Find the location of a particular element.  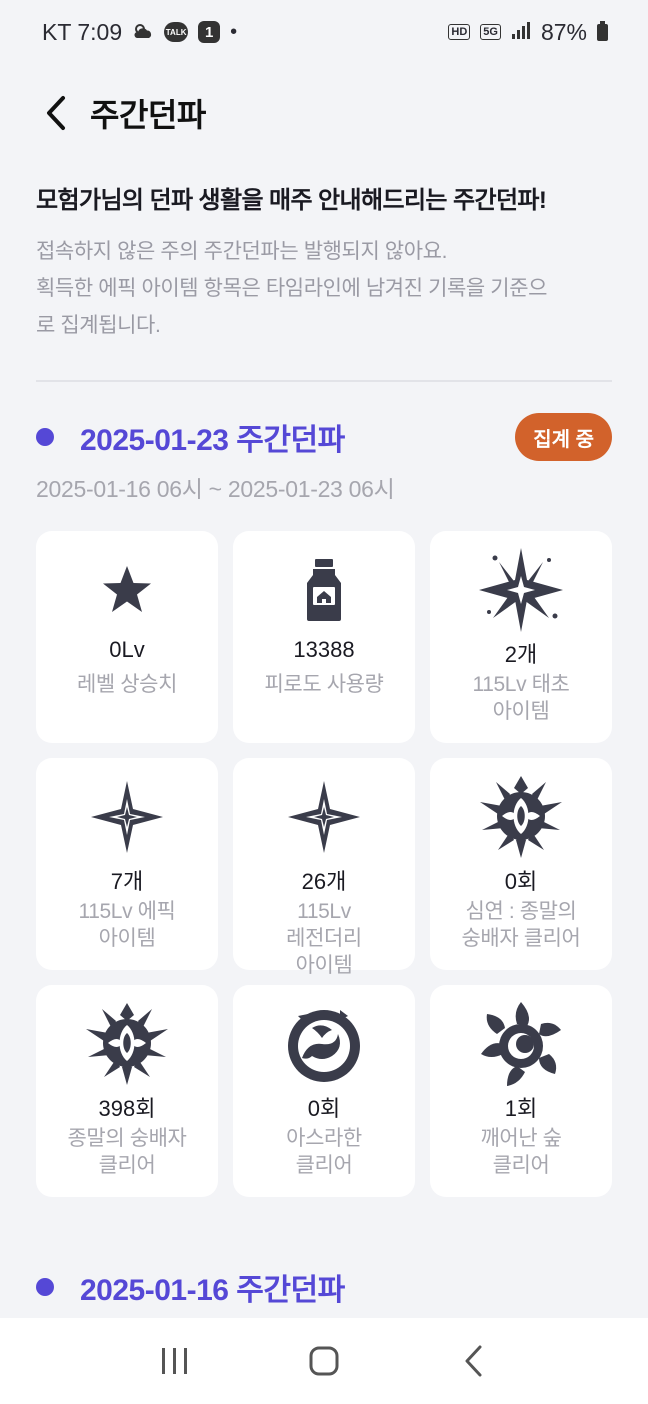

stat-card-fatigue: 13388 피로도 사용량 is located at coordinates (324, 637).